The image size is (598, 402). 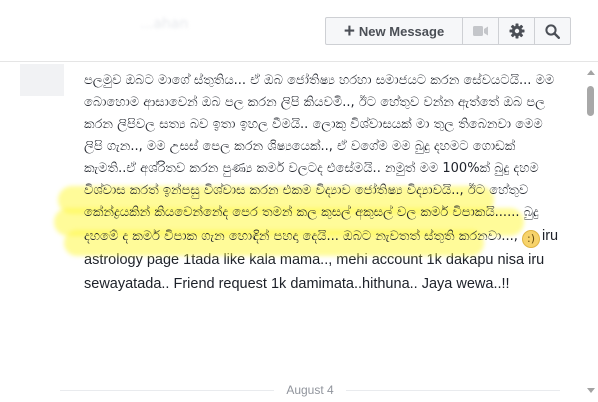 I want to click on search-icon, so click(x=552, y=31).